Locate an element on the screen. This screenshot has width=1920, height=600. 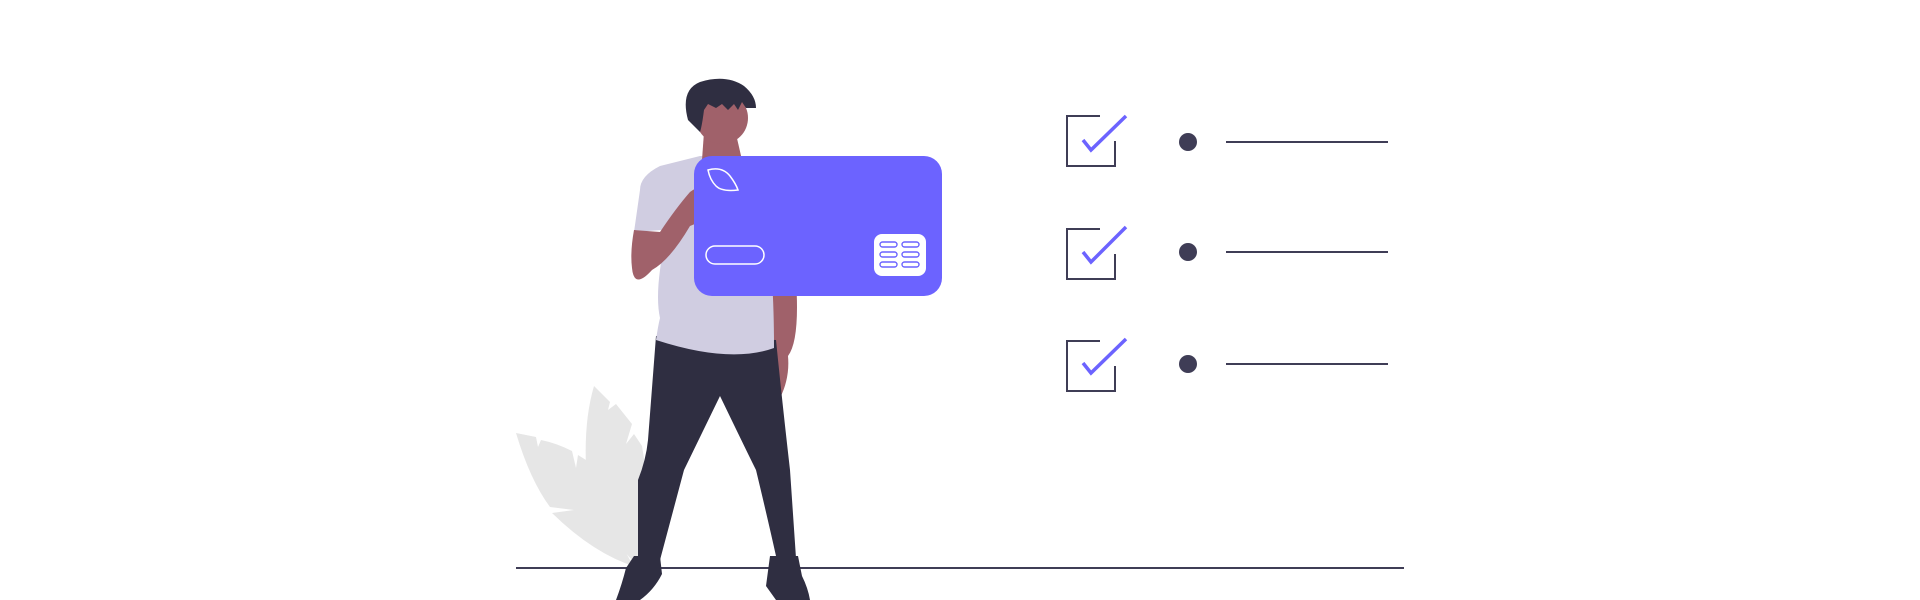
person-shoe-left is located at coordinates (639, 578).